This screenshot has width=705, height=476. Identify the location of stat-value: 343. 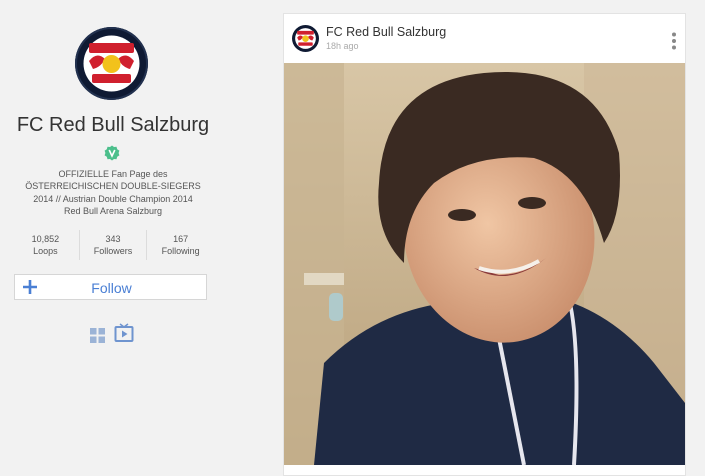
(113, 239).